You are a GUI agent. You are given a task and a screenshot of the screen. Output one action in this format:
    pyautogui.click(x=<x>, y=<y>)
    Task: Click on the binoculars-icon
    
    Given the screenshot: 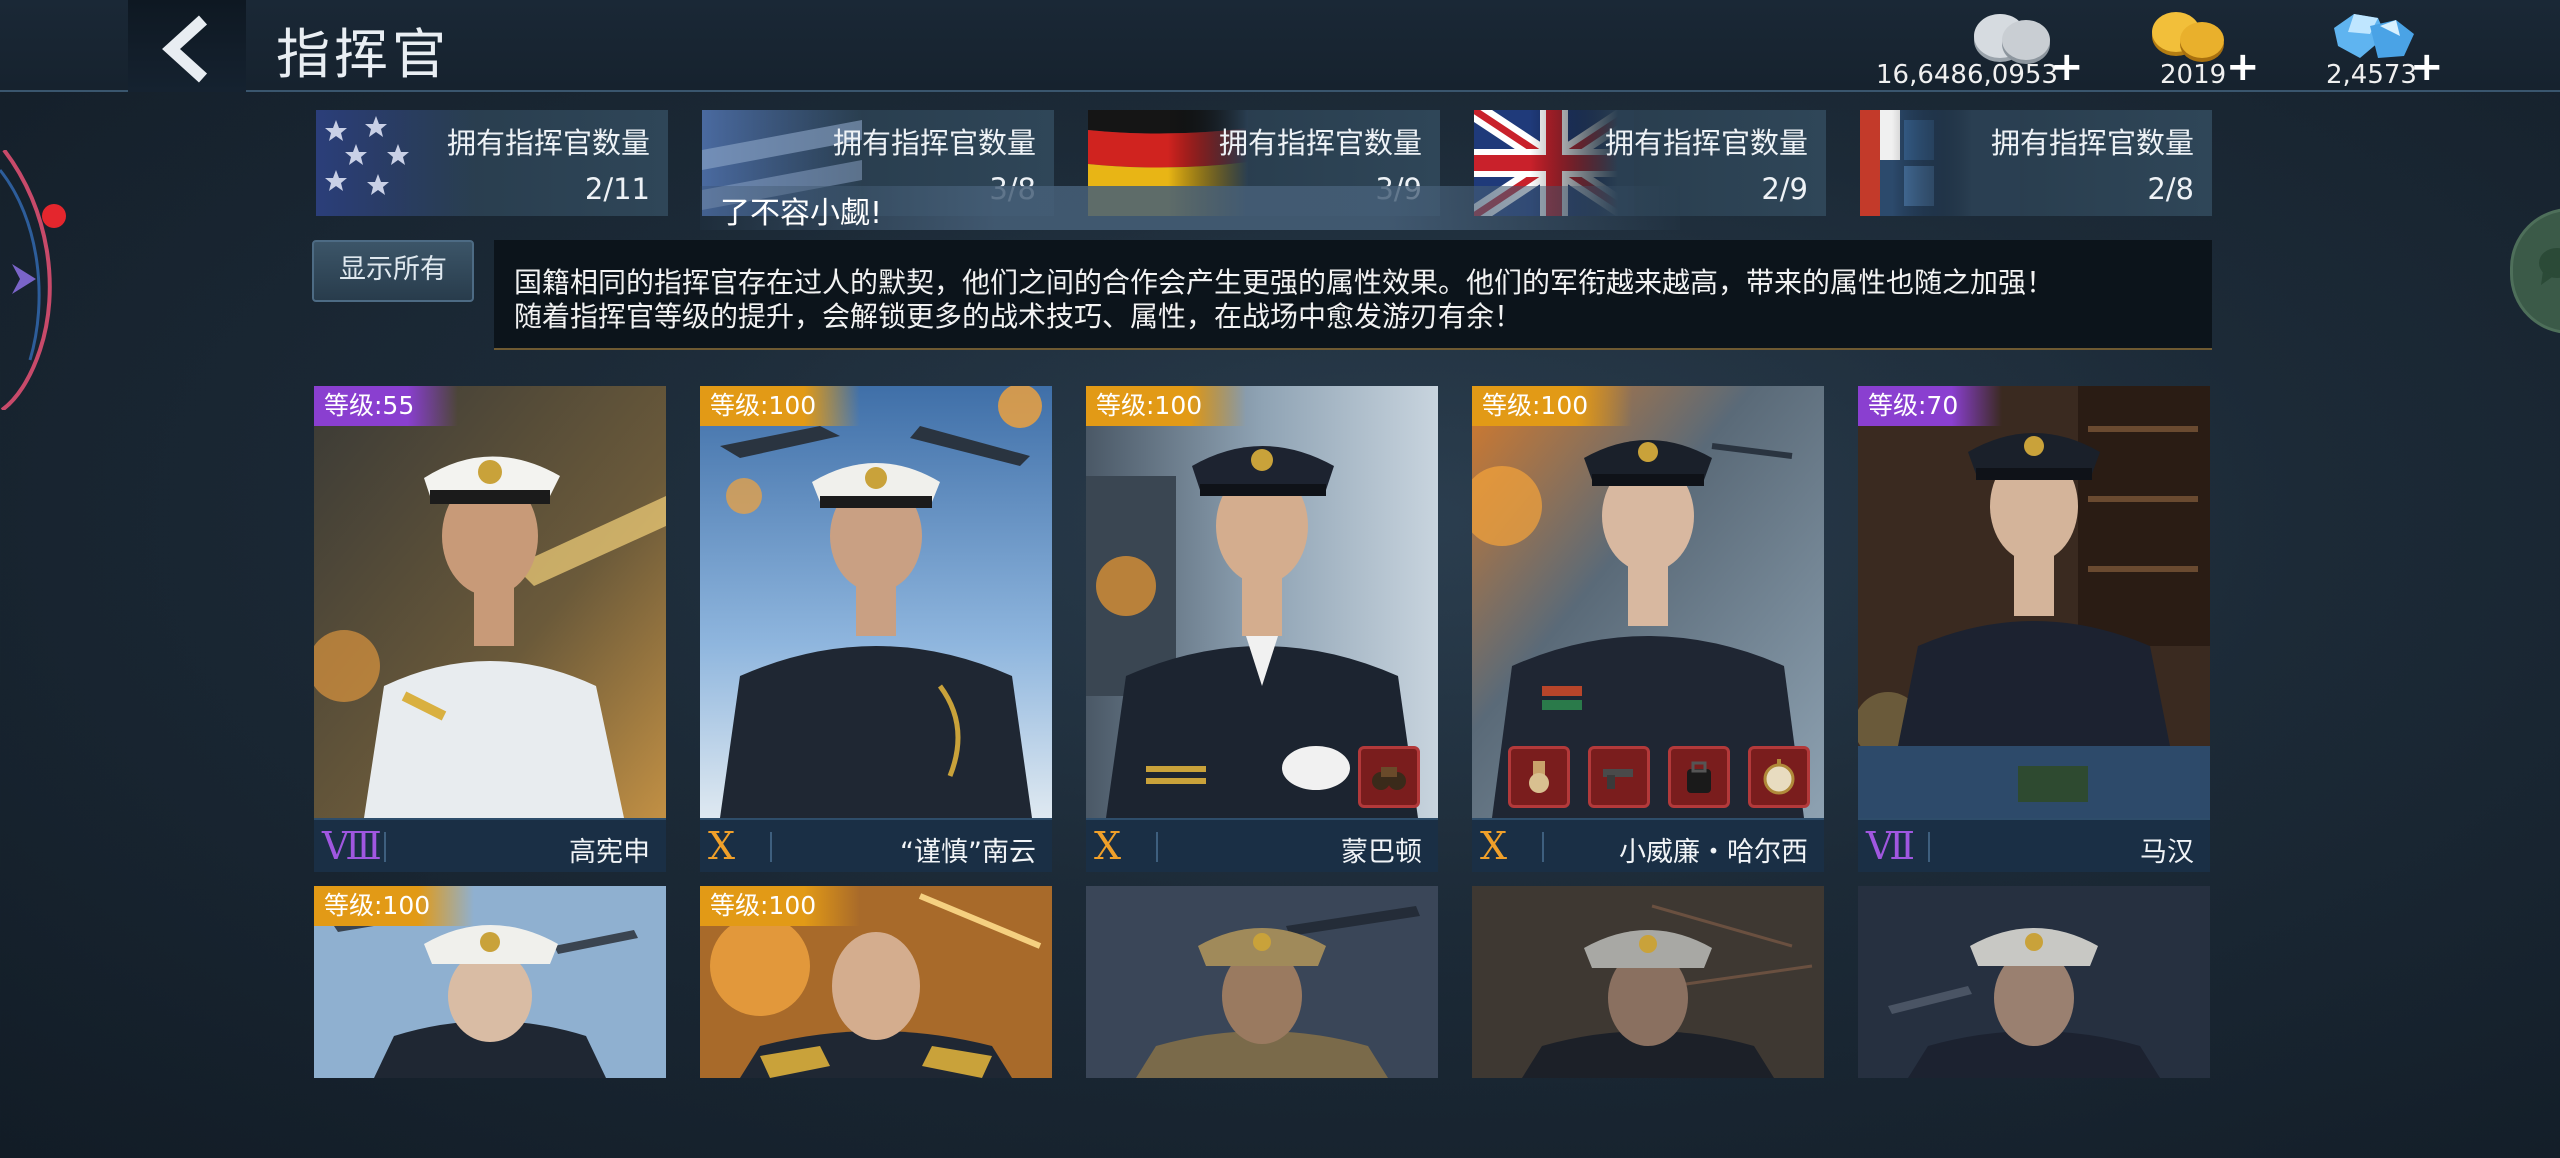 What is the action you would take?
    pyautogui.click(x=1389, y=778)
    